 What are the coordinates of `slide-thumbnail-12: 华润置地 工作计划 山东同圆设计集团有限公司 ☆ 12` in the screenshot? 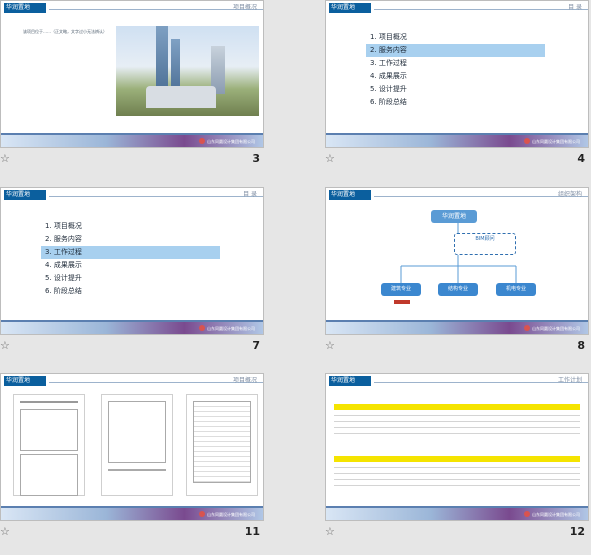 It's located at (457, 458).